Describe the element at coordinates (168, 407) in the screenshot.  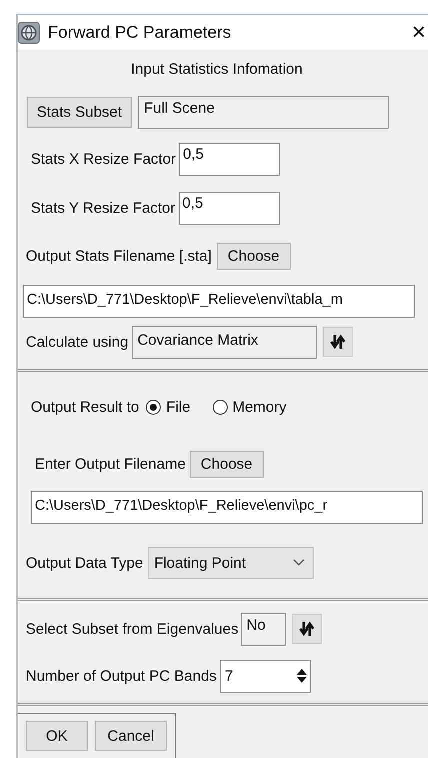
I see `radio-option: File` at that location.